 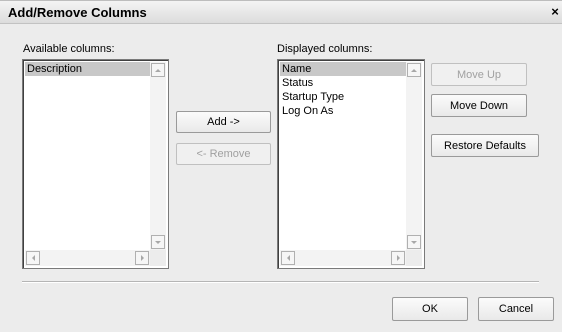 What do you see at coordinates (281, 12) in the screenshot?
I see `title-bar: Add/Remove Columns ×` at bounding box center [281, 12].